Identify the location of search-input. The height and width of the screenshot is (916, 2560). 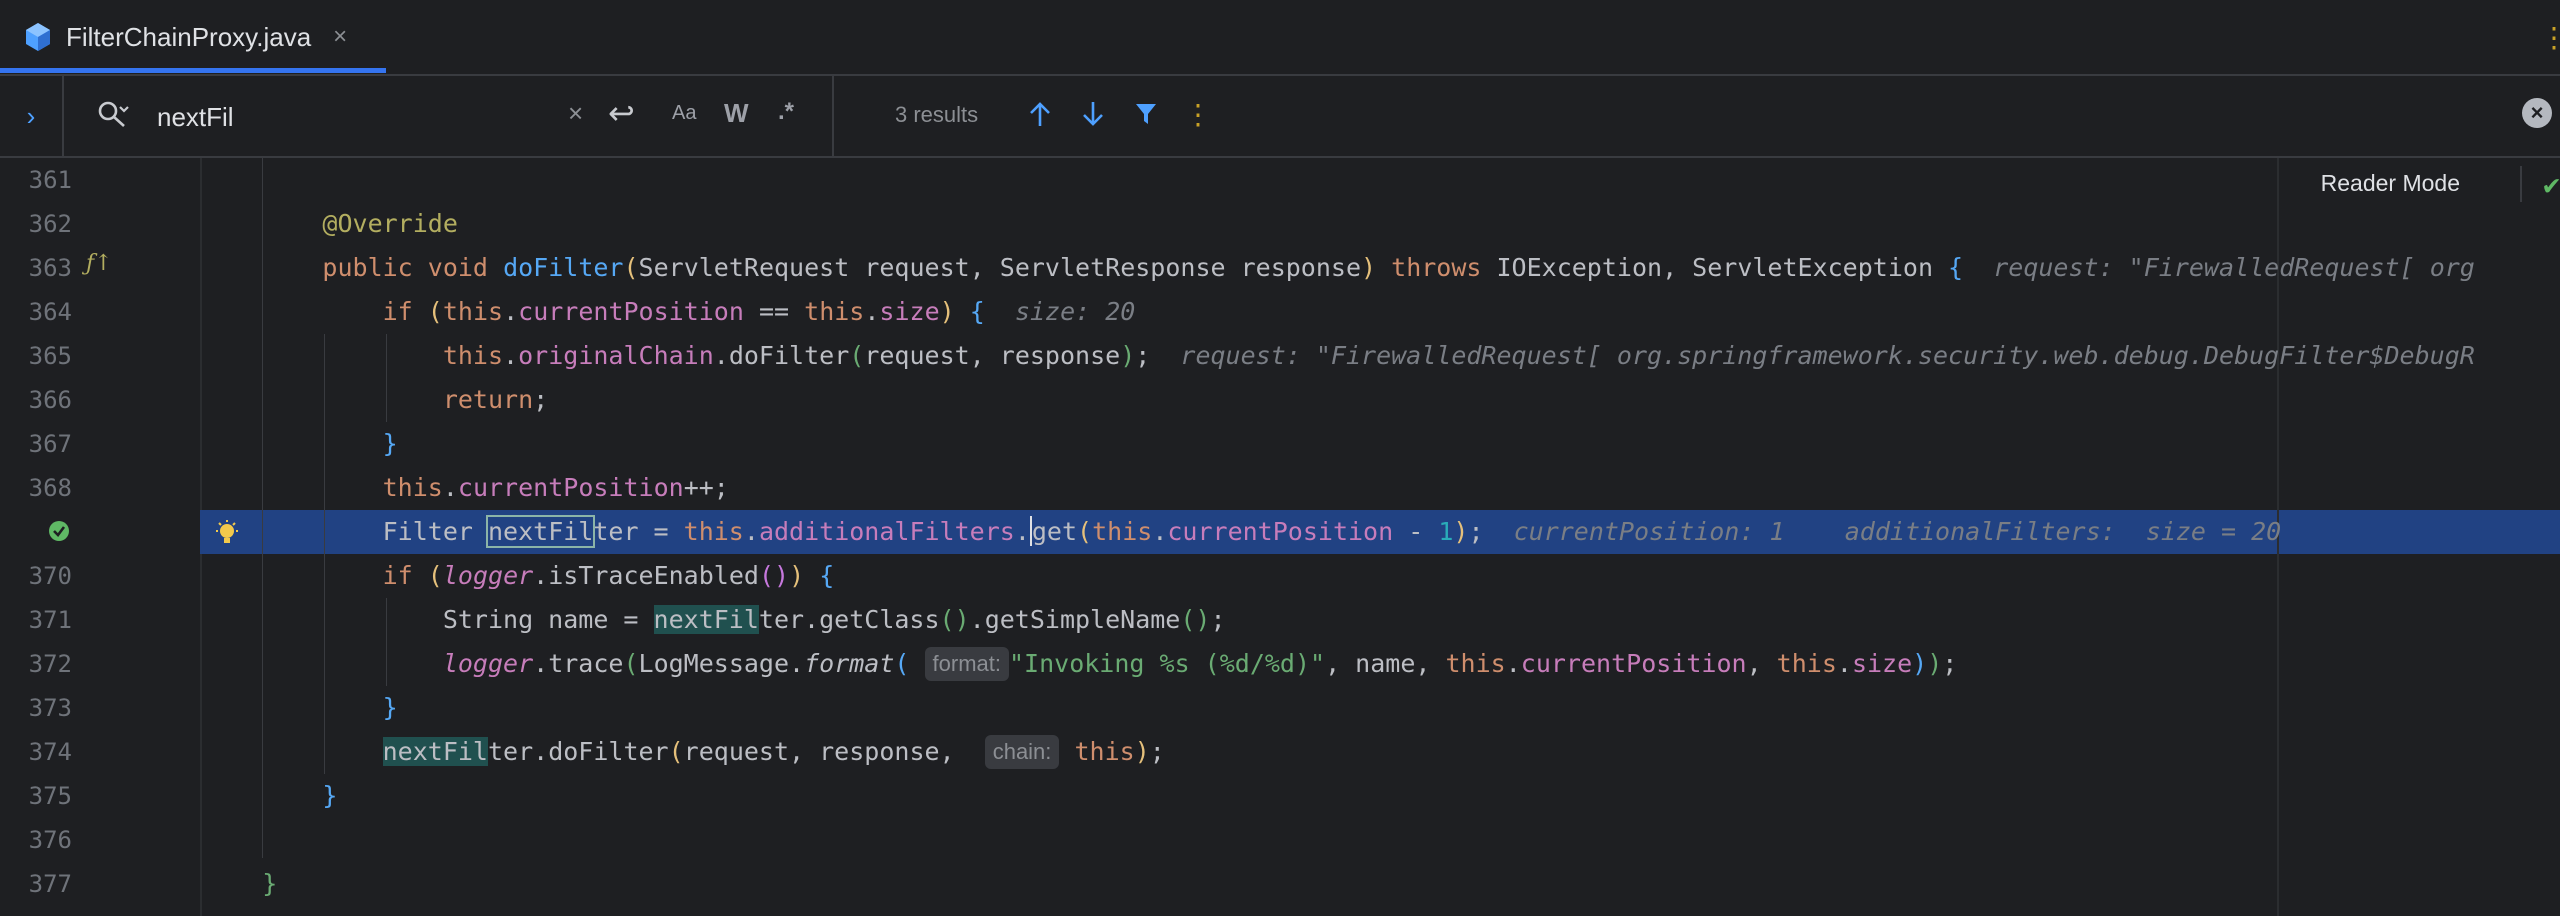
(347, 117).